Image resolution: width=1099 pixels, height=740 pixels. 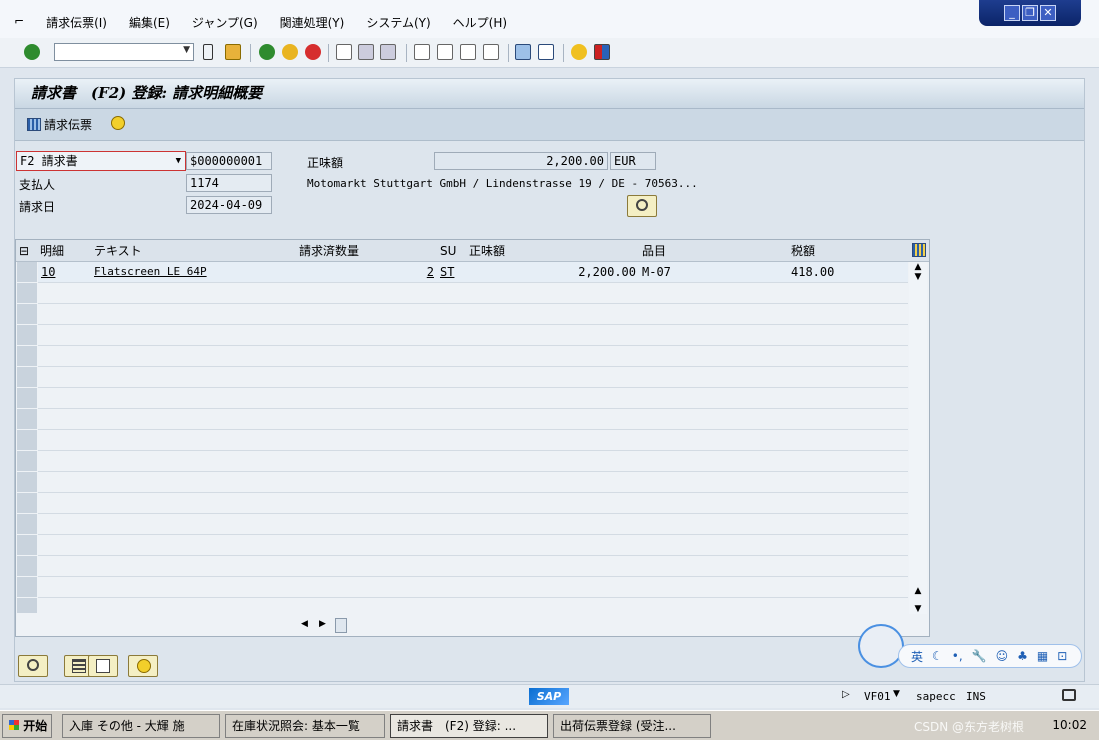 What do you see at coordinates (193, 251) in the screenshot?
I see `col-text: テキスト` at bounding box center [193, 251].